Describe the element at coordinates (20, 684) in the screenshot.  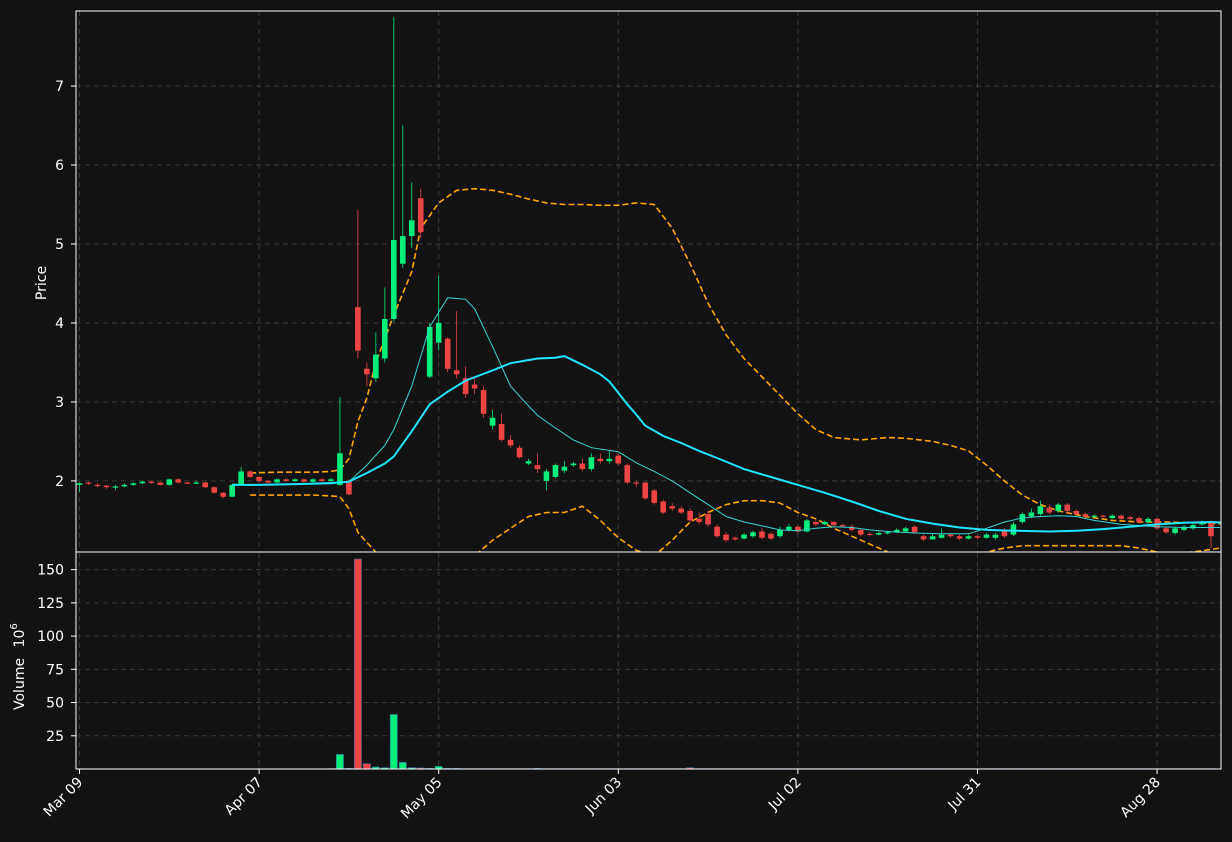
I see `volume-axis-label-text: Volume` at that location.